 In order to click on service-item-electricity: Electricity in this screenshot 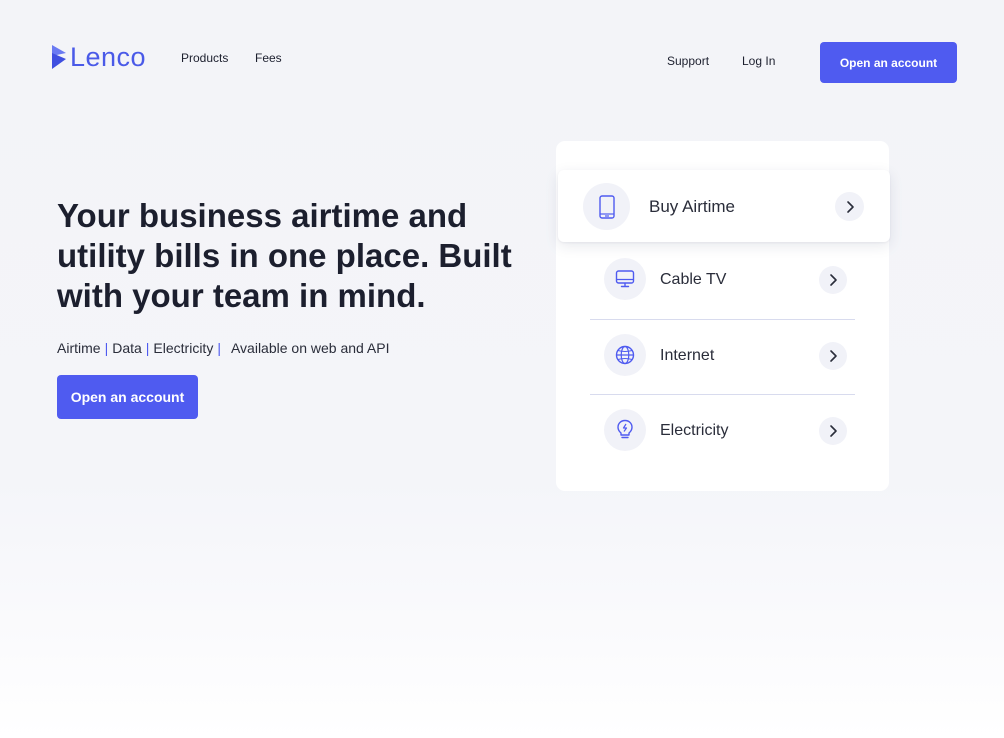, I will do `click(722, 430)`.